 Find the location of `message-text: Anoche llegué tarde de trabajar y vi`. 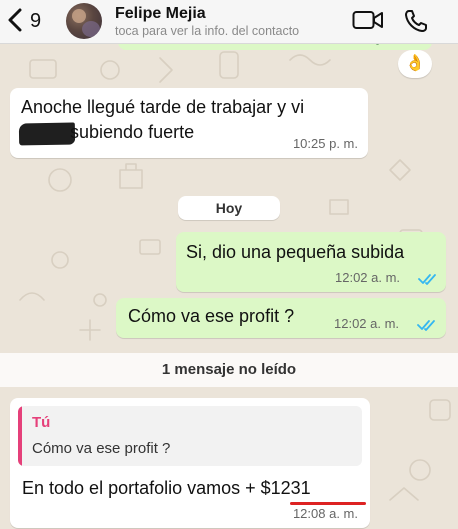

message-text: Anoche llegué tarde de trabajar y vi is located at coordinates (163, 107).